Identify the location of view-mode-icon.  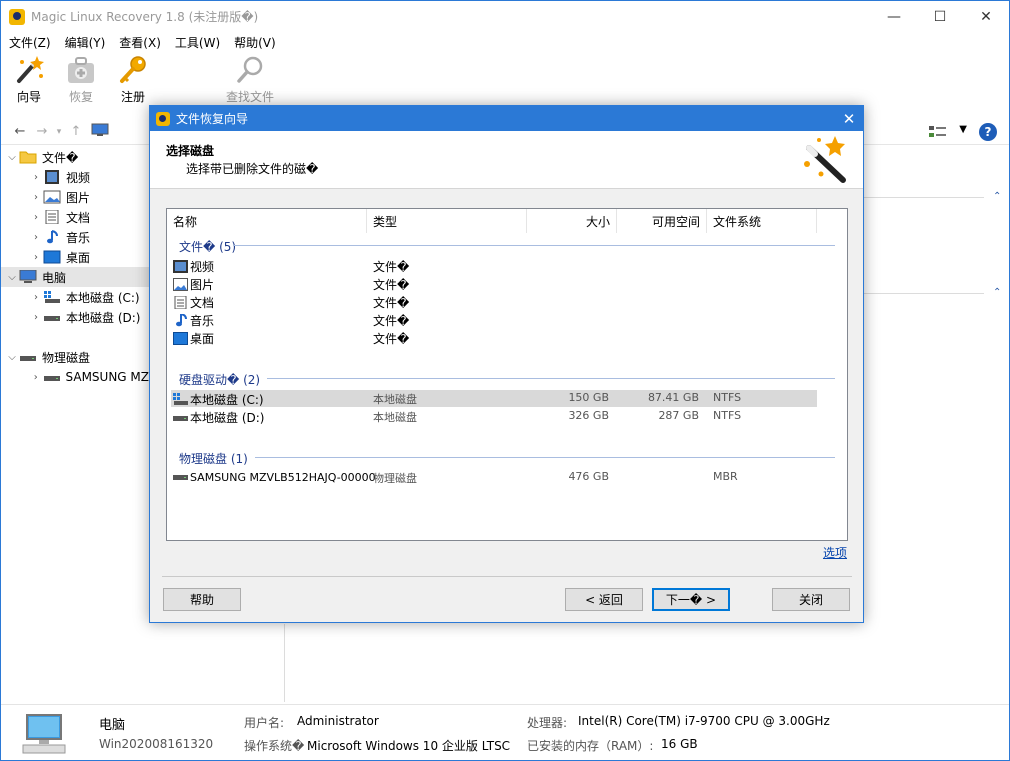
(938, 133).